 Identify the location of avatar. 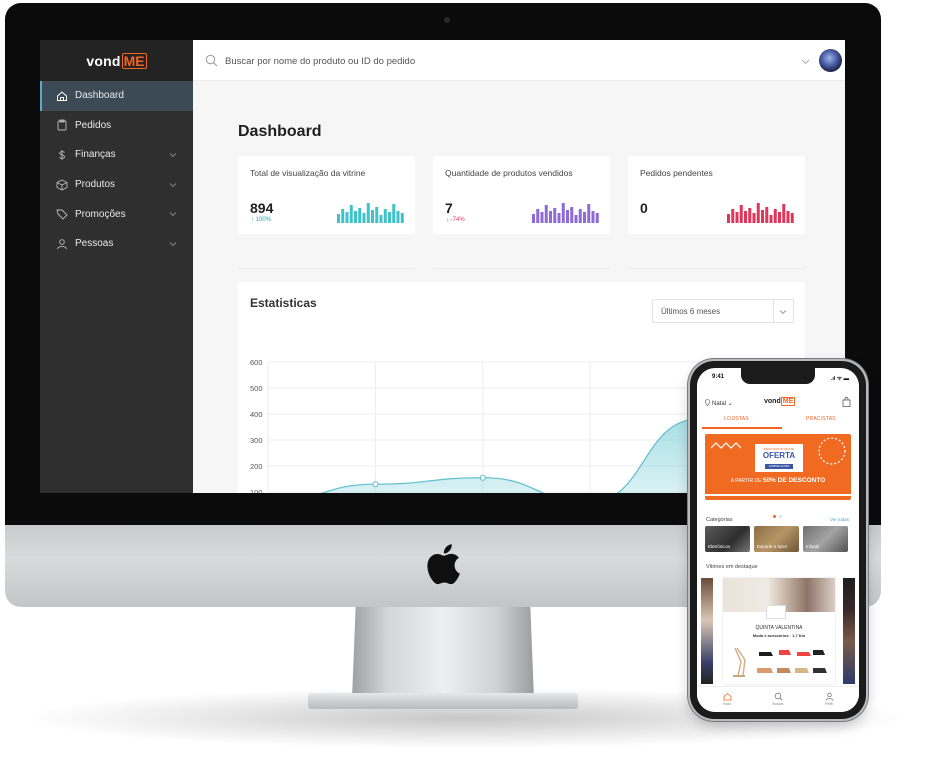
(830, 60).